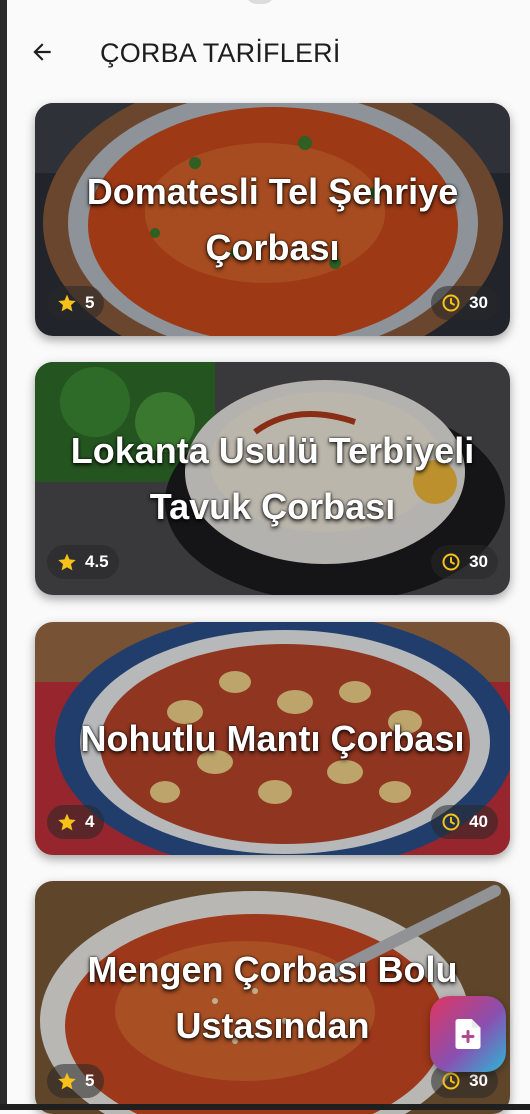 Image resolution: width=530 pixels, height=1114 pixels. I want to click on add-recipe-button, so click(468, 1034).